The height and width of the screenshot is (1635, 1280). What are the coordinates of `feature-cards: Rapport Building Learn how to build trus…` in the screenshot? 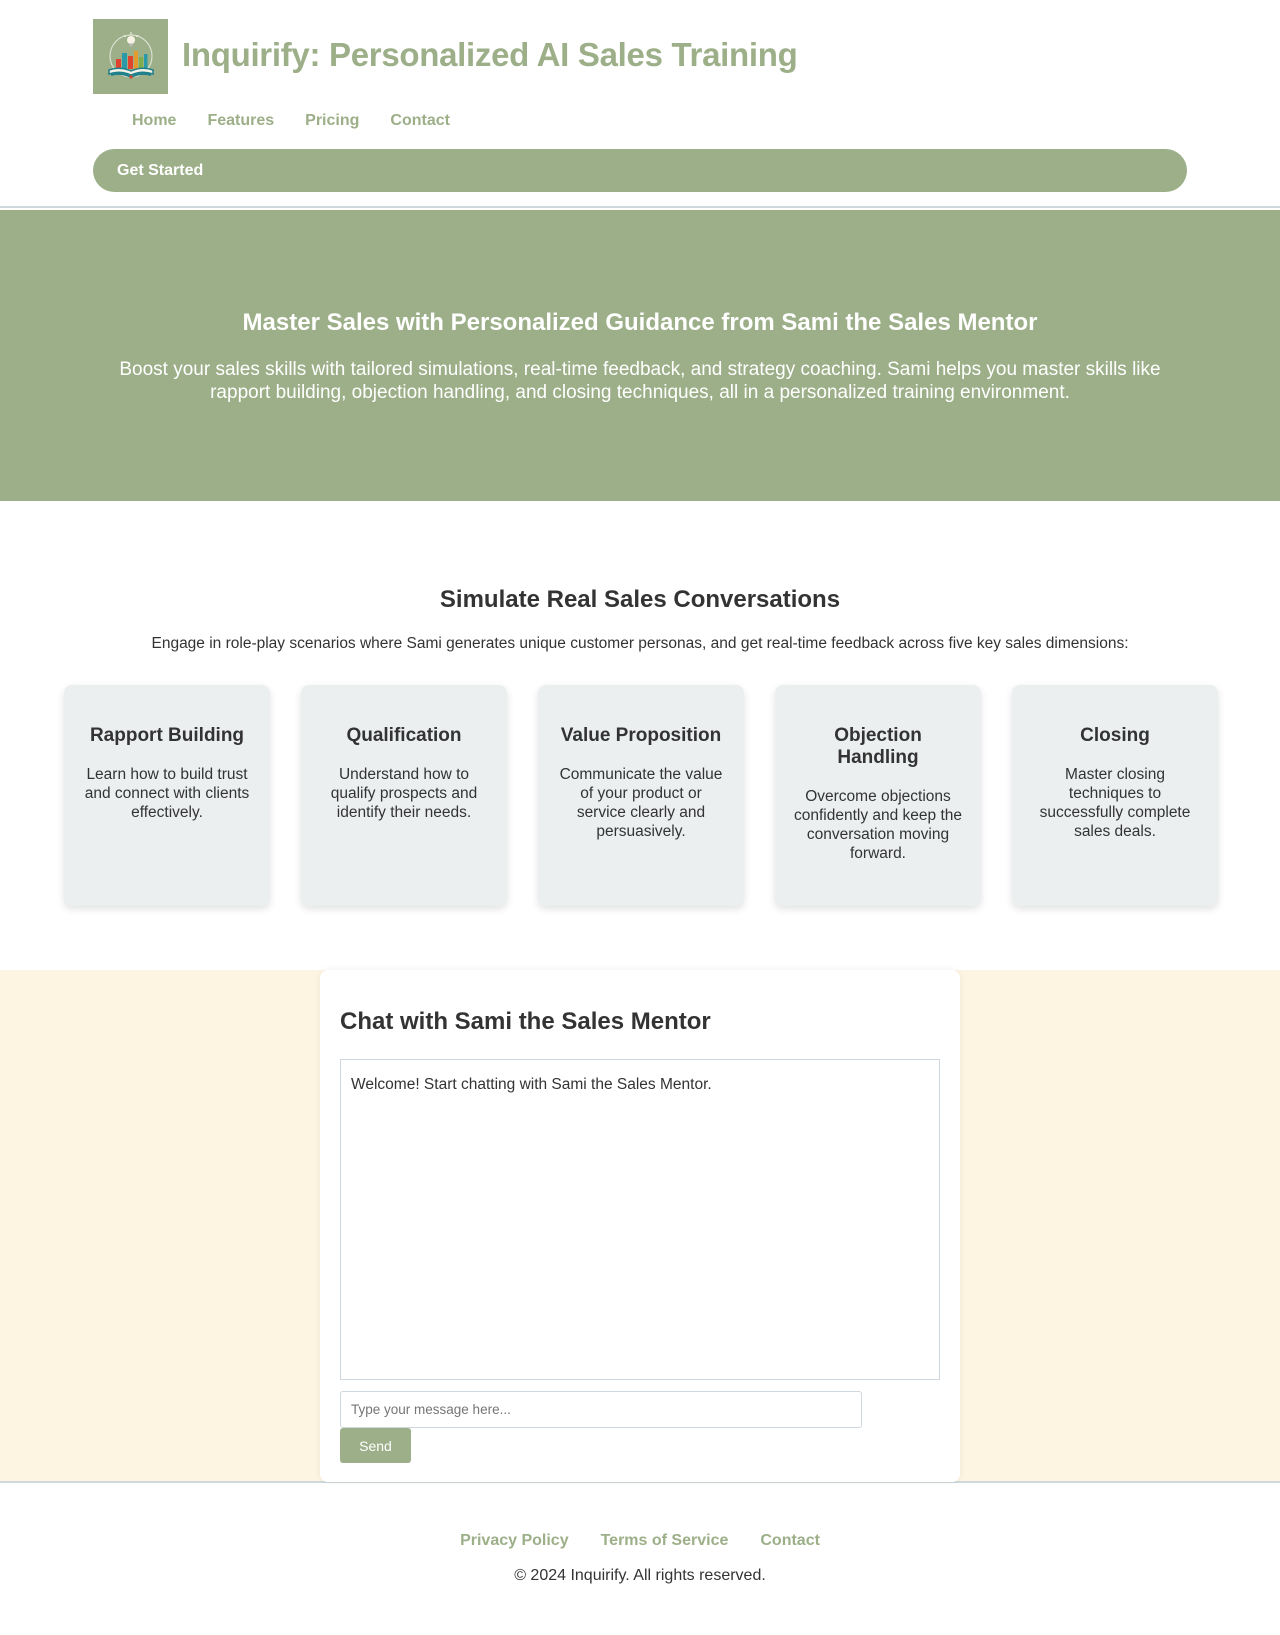 It's located at (641, 795).